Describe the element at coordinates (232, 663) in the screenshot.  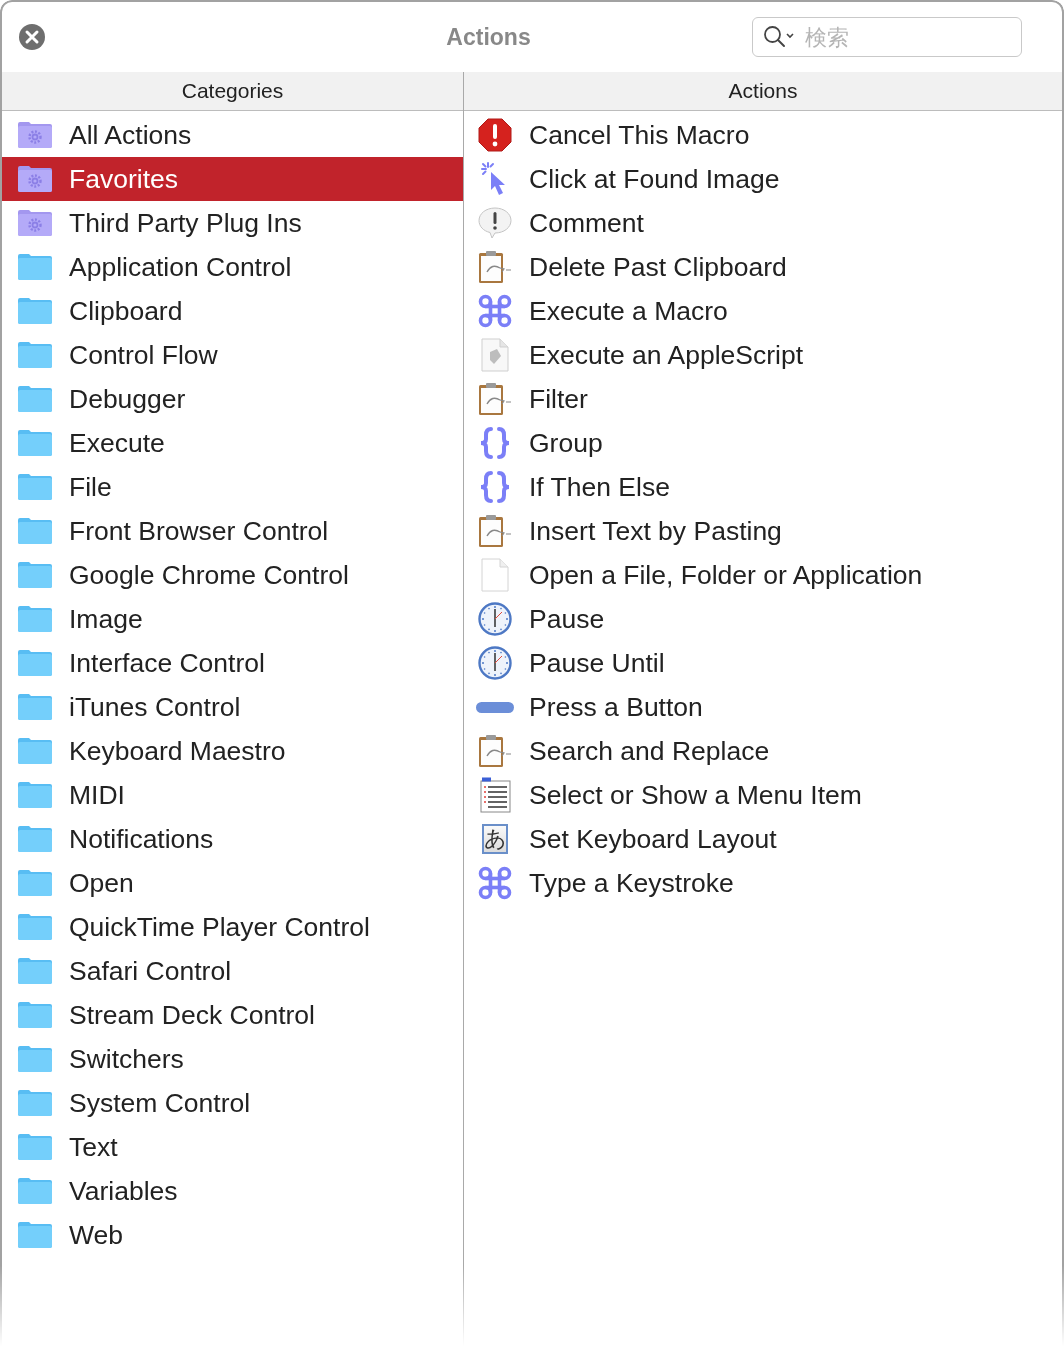
I see `category-item: Interface Control` at that location.